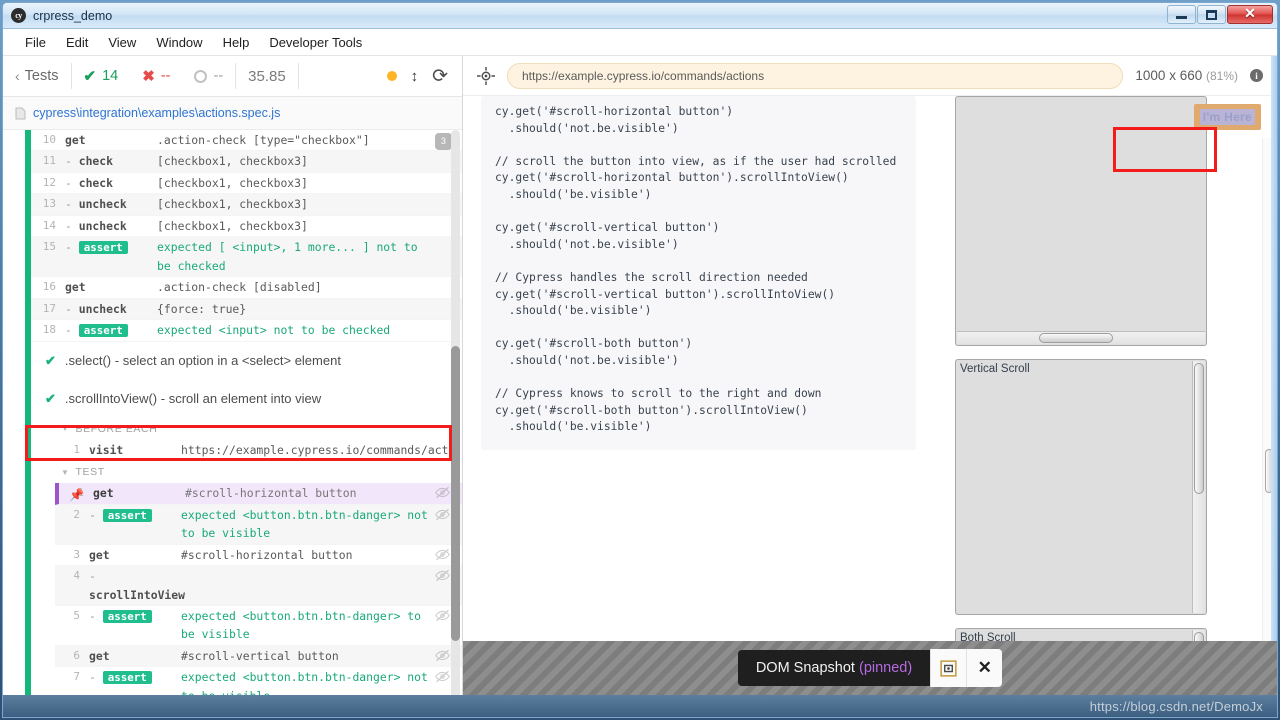 The width and height of the screenshot is (1280, 720). What do you see at coordinates (127, 678) in the screenshot?
I see `assert-badge: assert` at bounding box center [127, 678].